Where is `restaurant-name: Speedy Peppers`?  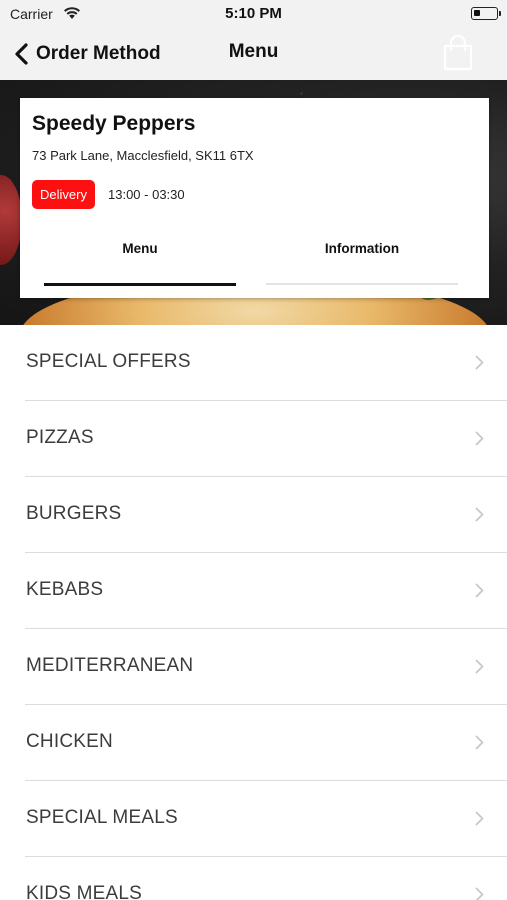 restaurant-name: Speedy Peppers is located at coordinates (114, 123).